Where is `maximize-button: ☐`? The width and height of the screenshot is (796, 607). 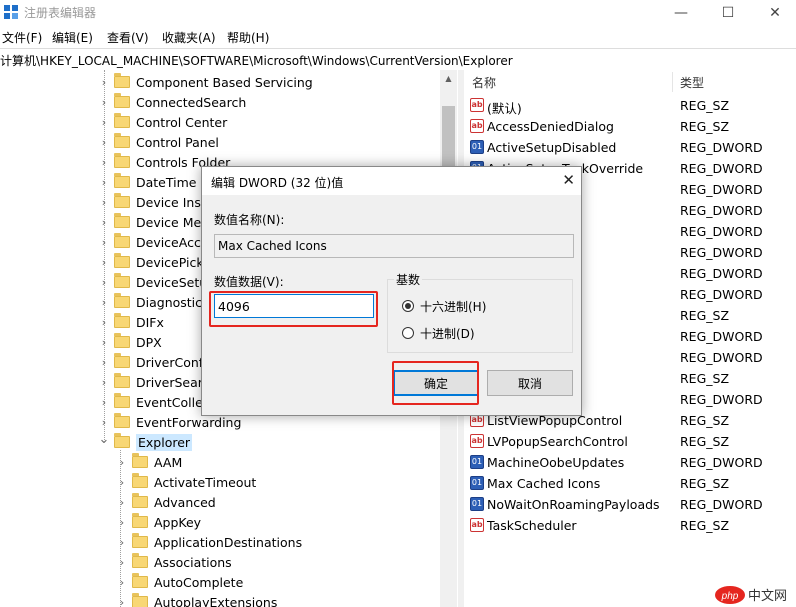 maximize-button: ☐ is located at coordinates (728, 13).